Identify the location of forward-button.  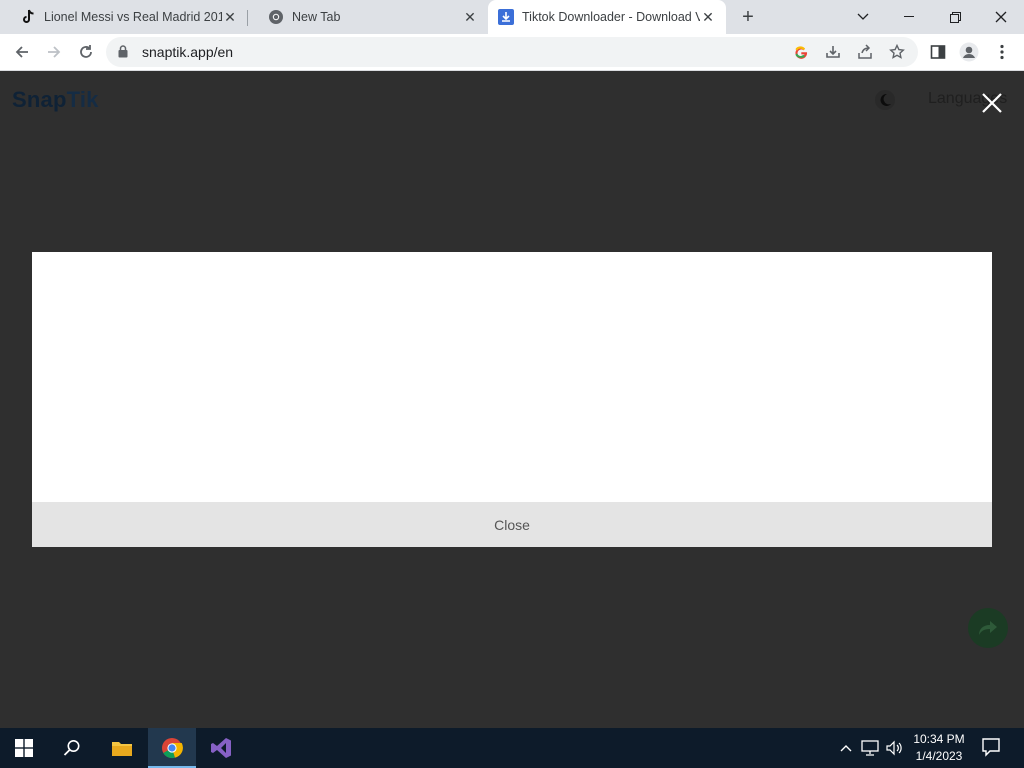
(54, 52).